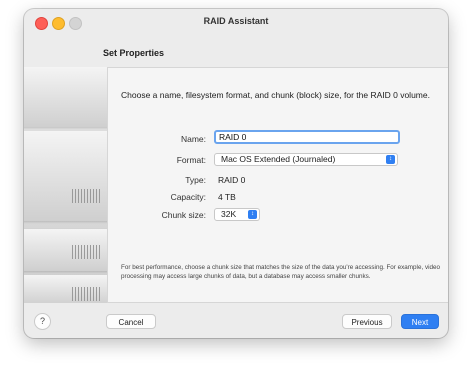 This screenshot has height=366, width=469. What do you see at coordinates (193, 139) in the screenshot?
I see `name-label: Name:` at bounding box center [193, 139].